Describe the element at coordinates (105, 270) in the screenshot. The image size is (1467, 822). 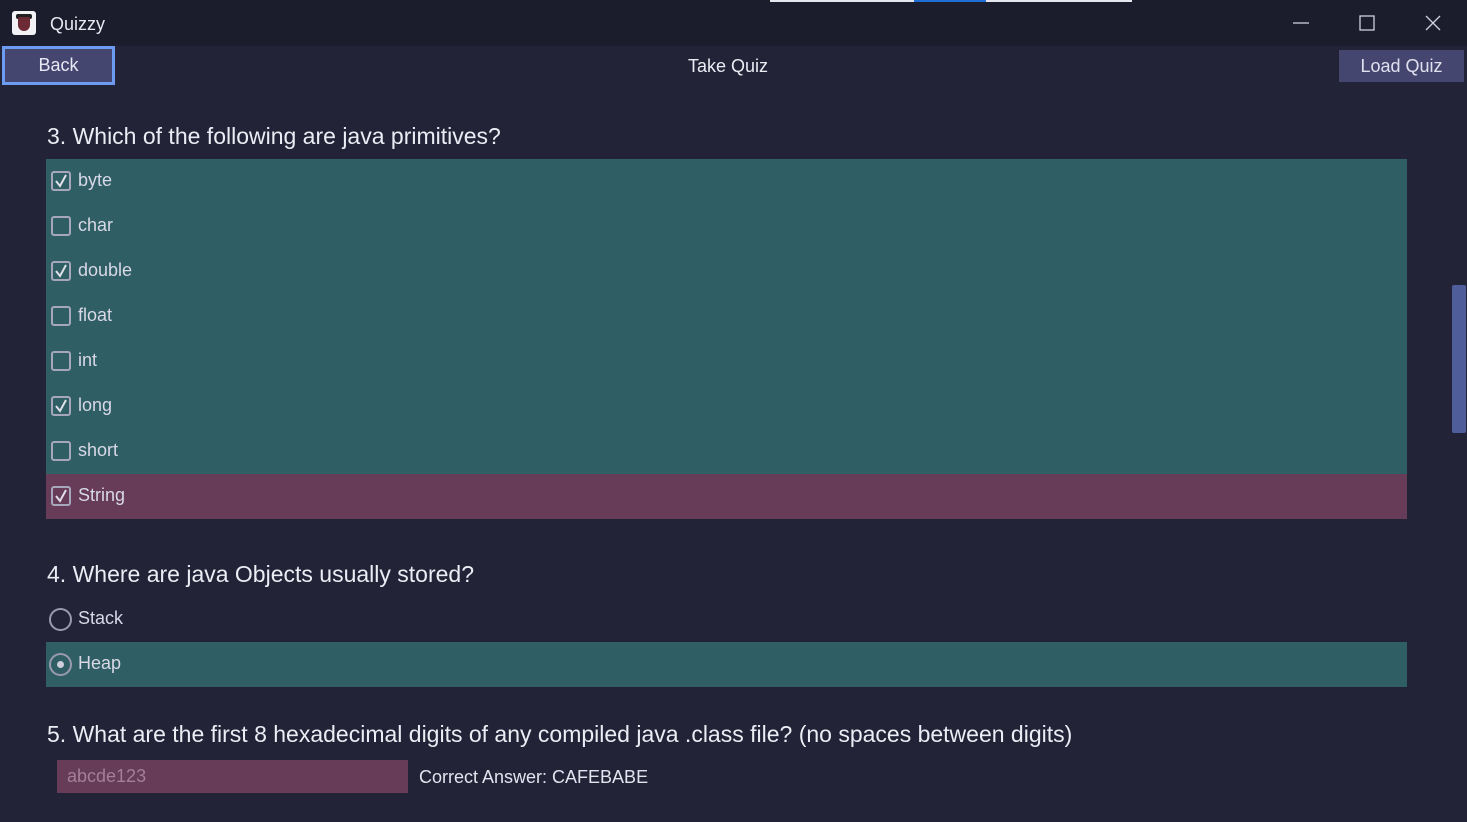
I see `option-label: double` at that location.